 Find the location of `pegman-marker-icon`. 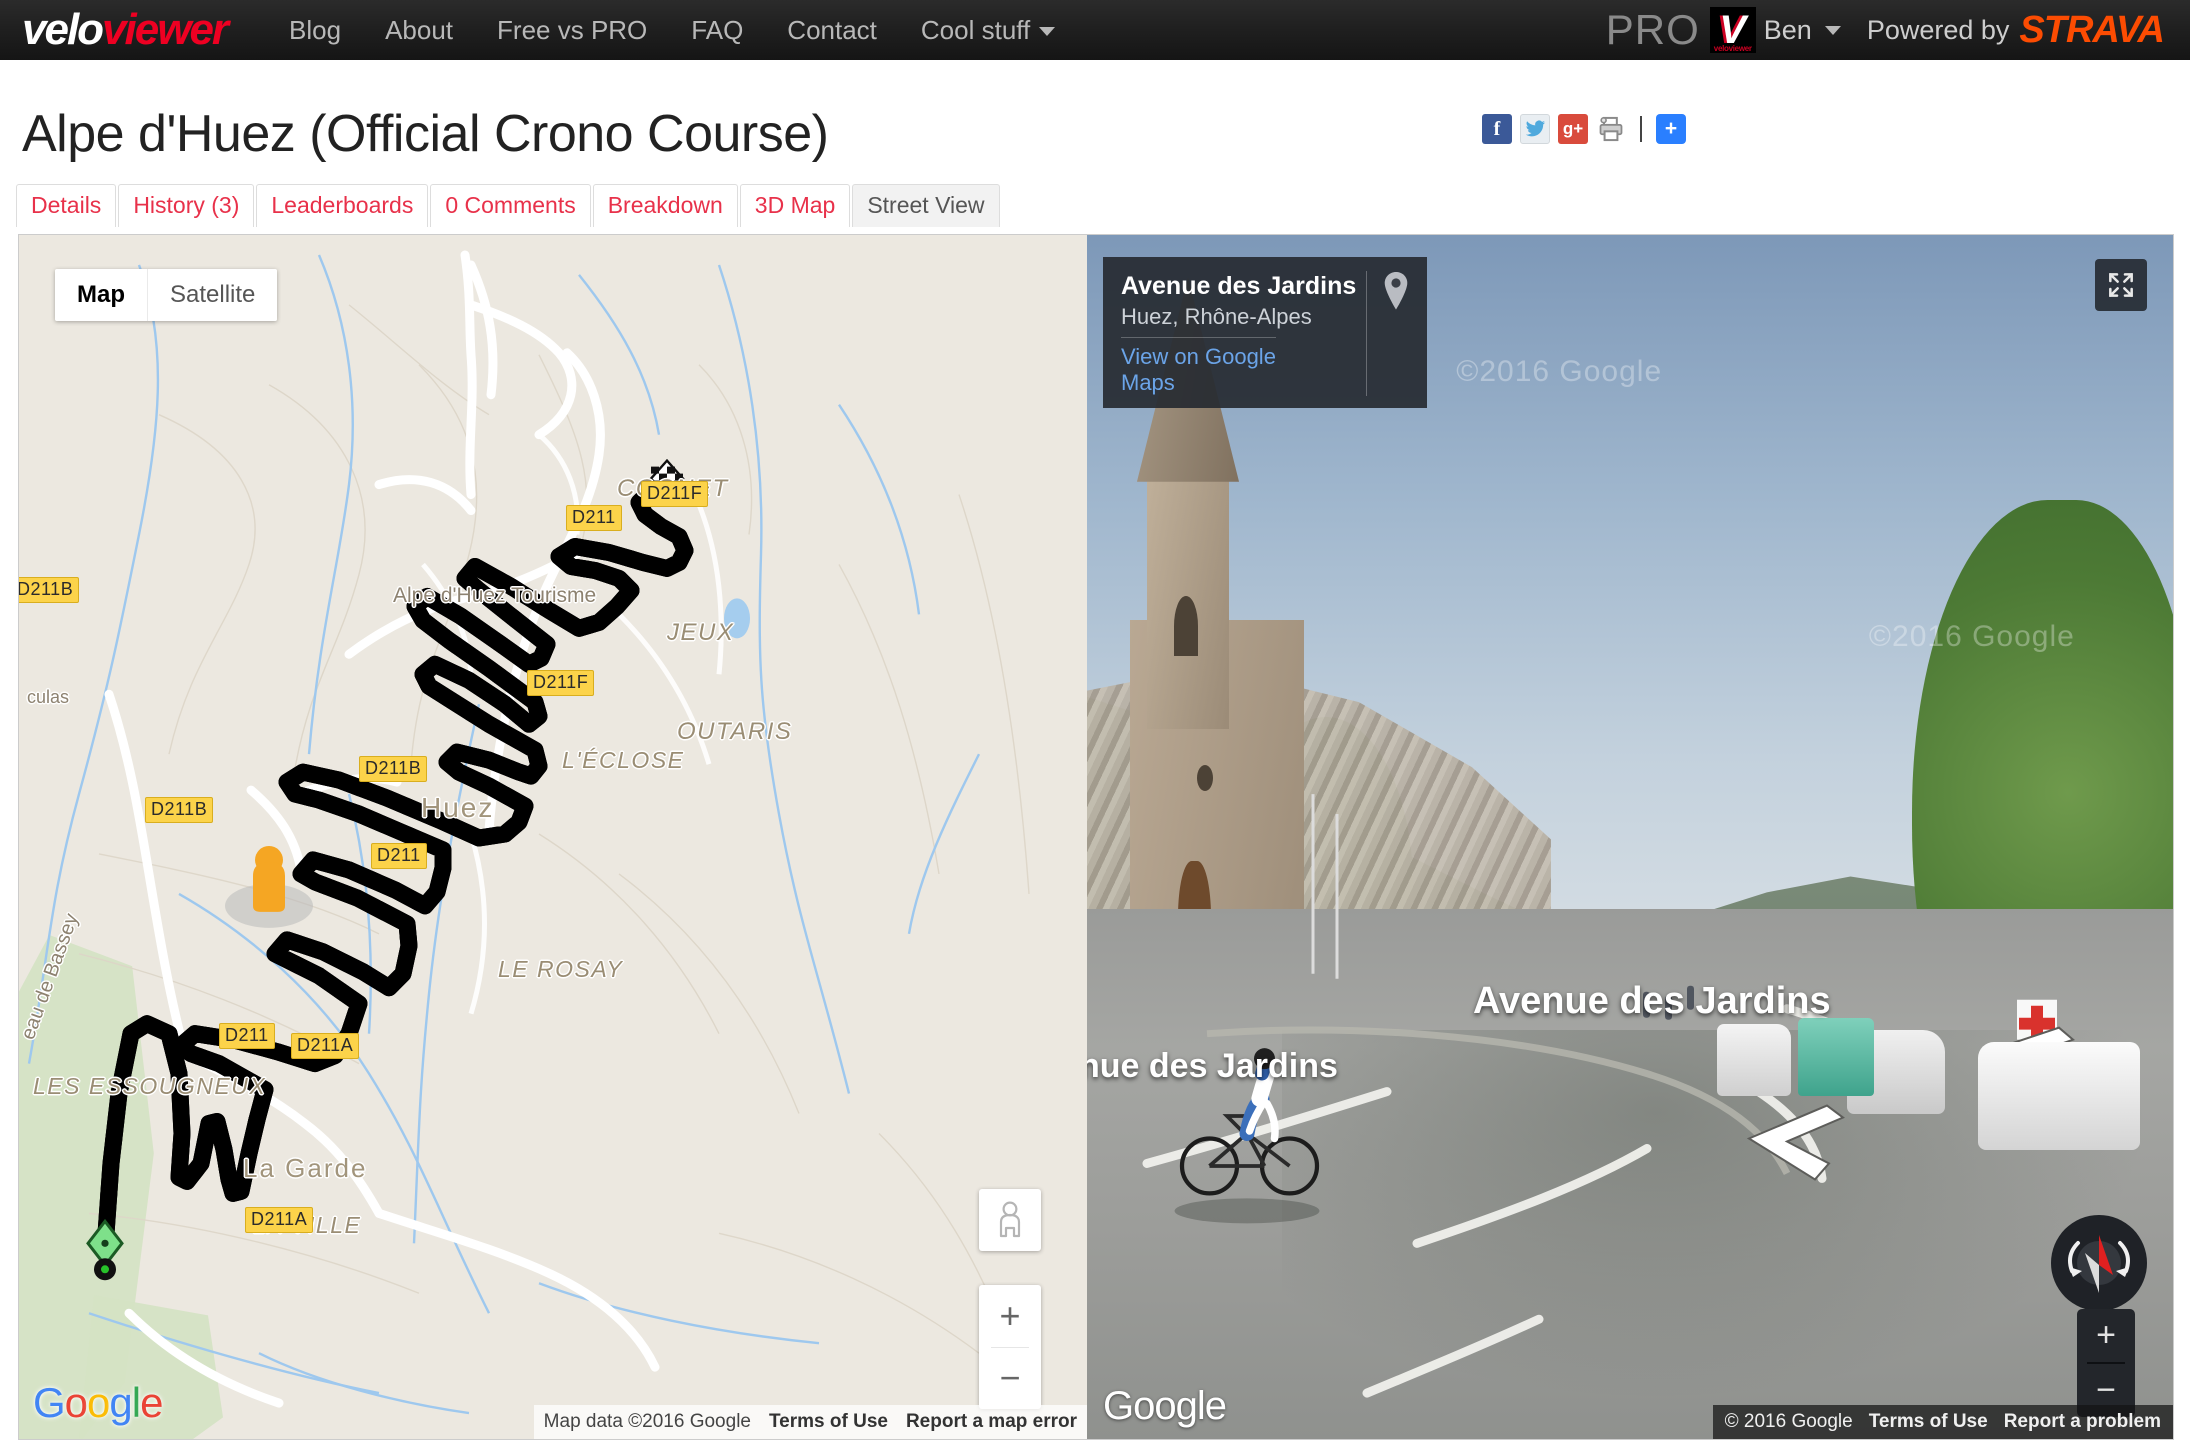

pegman-marker-icon is located at coordinates (269, 878).